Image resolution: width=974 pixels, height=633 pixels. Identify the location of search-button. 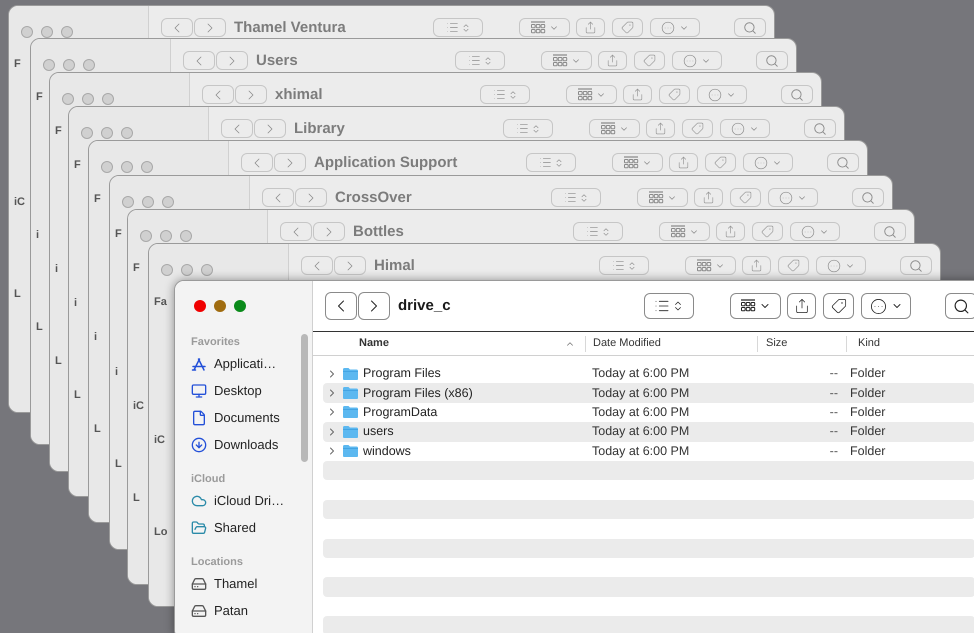
(959, 306).